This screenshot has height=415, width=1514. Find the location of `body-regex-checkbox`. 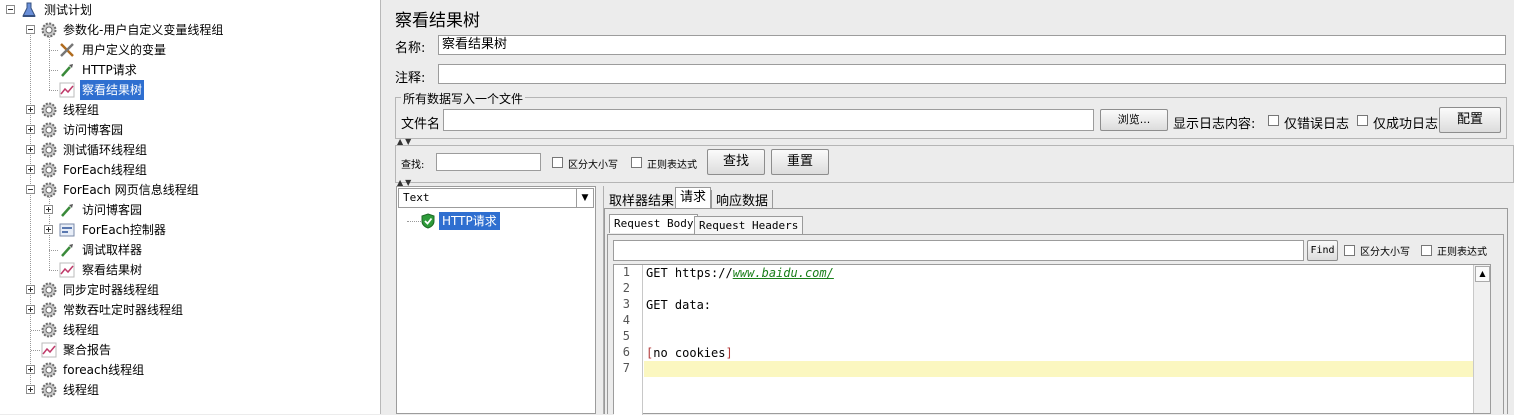

body-regex-checkbox is located at coordinates (1426, 250).